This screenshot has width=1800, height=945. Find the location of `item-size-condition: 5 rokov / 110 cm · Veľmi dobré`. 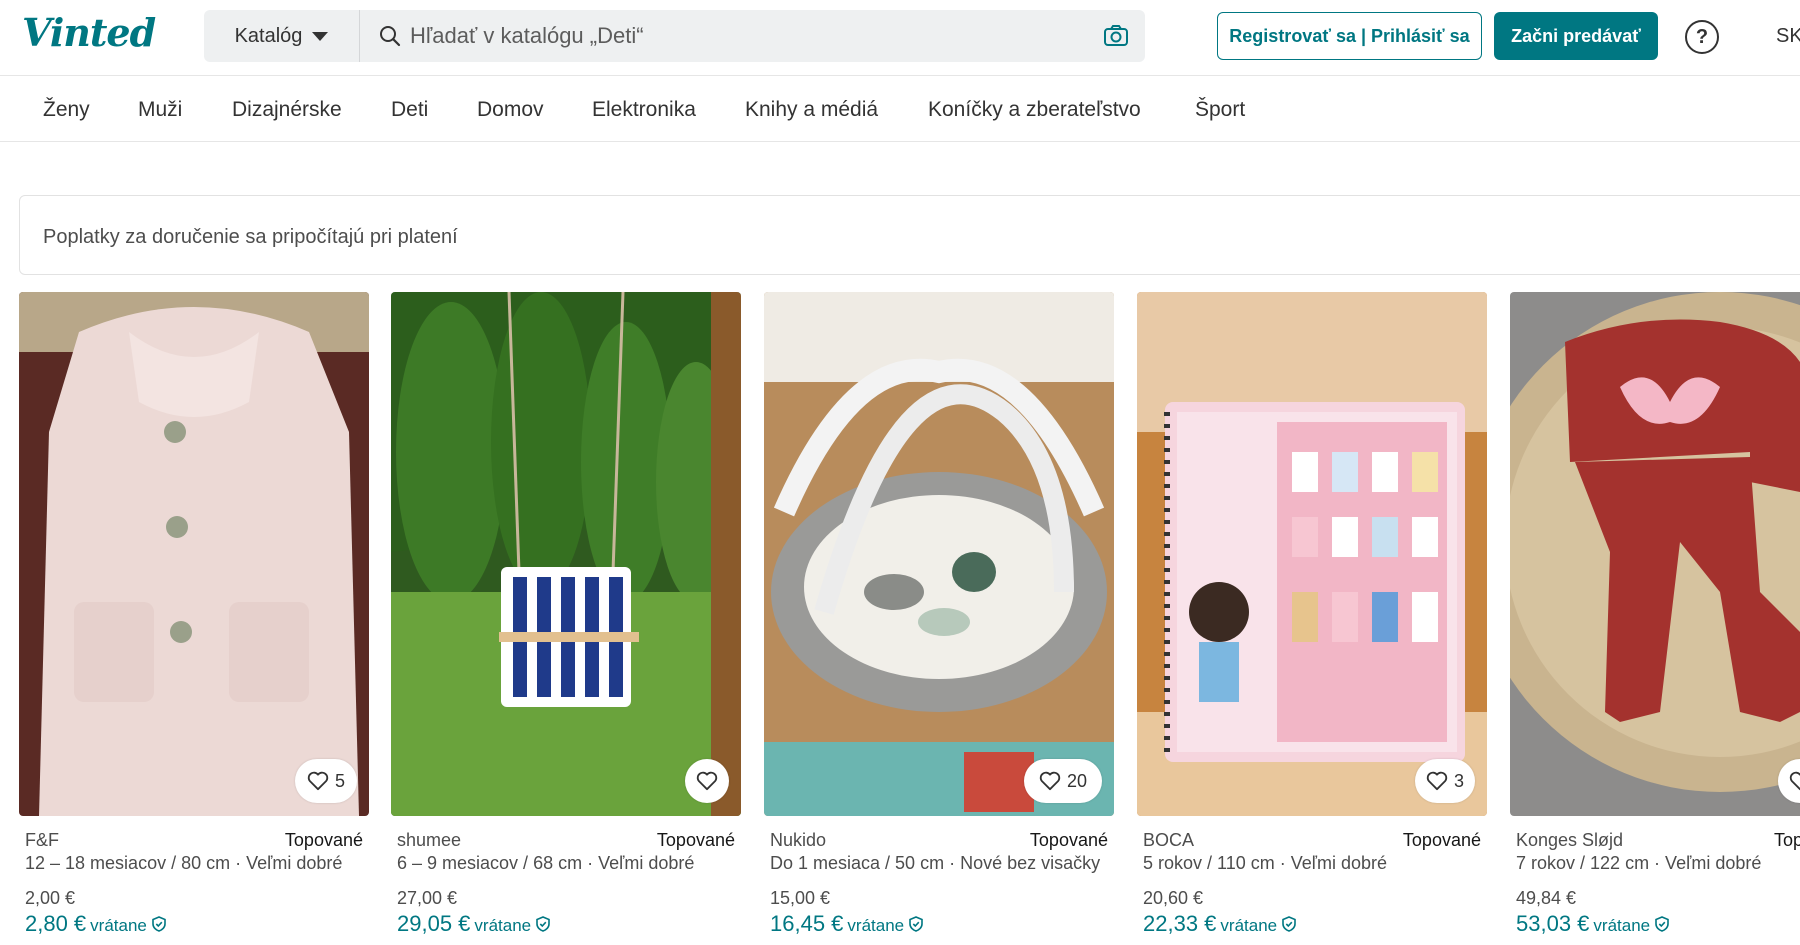

item-size-condition: 5 rokov / 110 cm · Veľmi dobré is located at coordinates (1265, 863).